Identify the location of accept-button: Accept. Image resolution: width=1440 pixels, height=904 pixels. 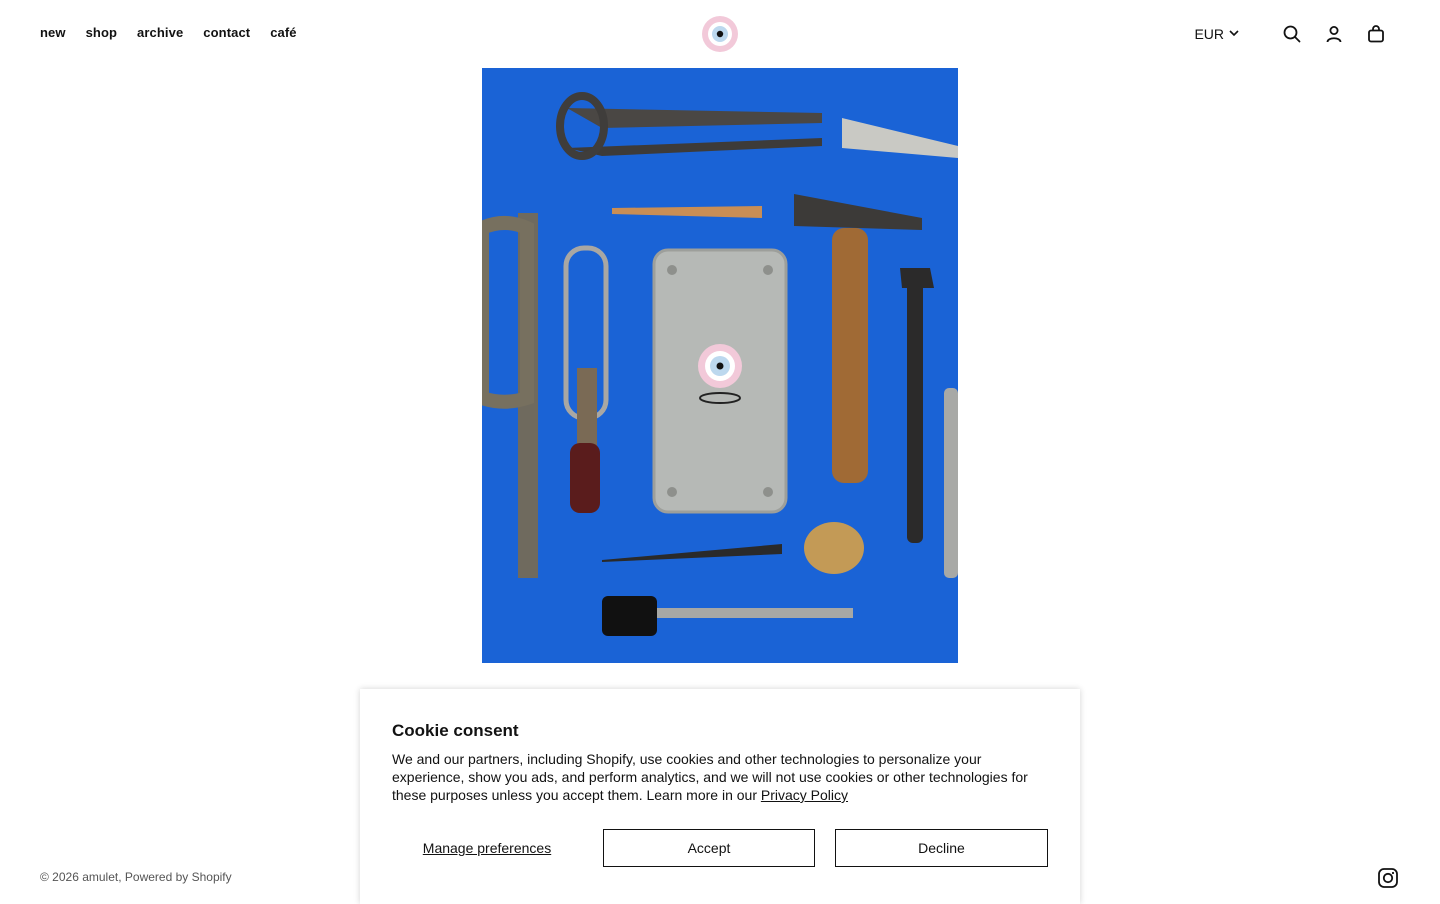
(709, 848).